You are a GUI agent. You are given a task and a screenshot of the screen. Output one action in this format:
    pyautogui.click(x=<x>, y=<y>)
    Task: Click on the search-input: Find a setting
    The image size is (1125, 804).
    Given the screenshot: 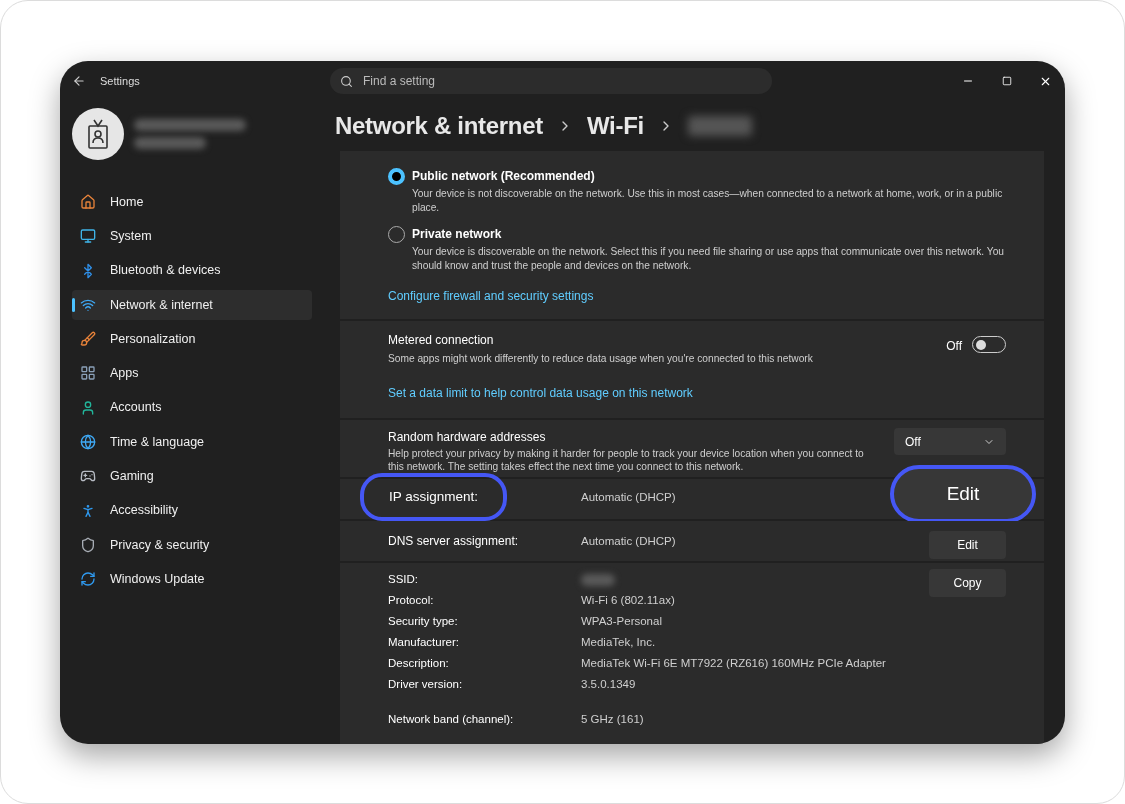 What is the action you would take?
    pyautogui.click(x=562, y=81)
    